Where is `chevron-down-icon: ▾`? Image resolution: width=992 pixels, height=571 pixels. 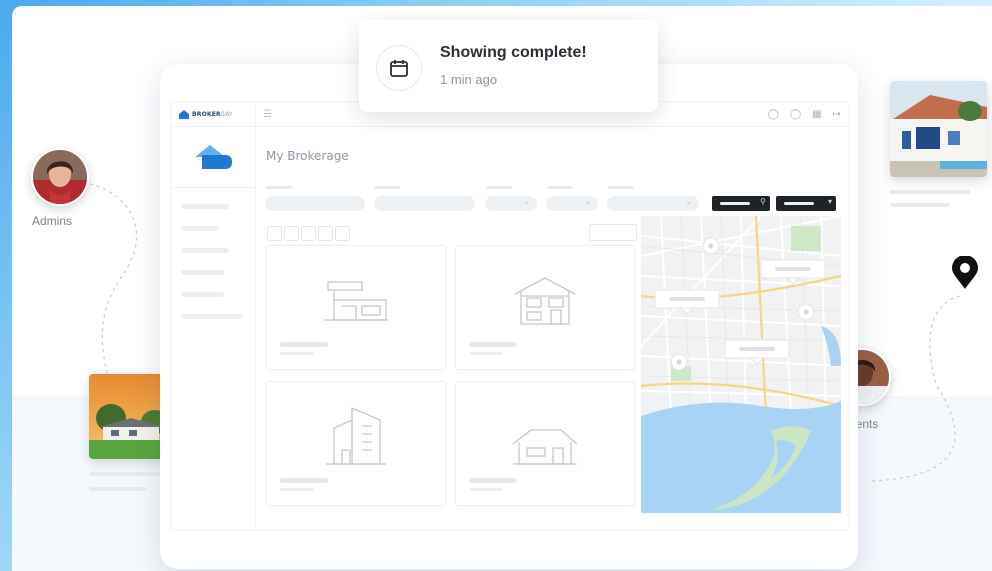 chevron-down-icon: ▾ is located at coordinates (829, 201).